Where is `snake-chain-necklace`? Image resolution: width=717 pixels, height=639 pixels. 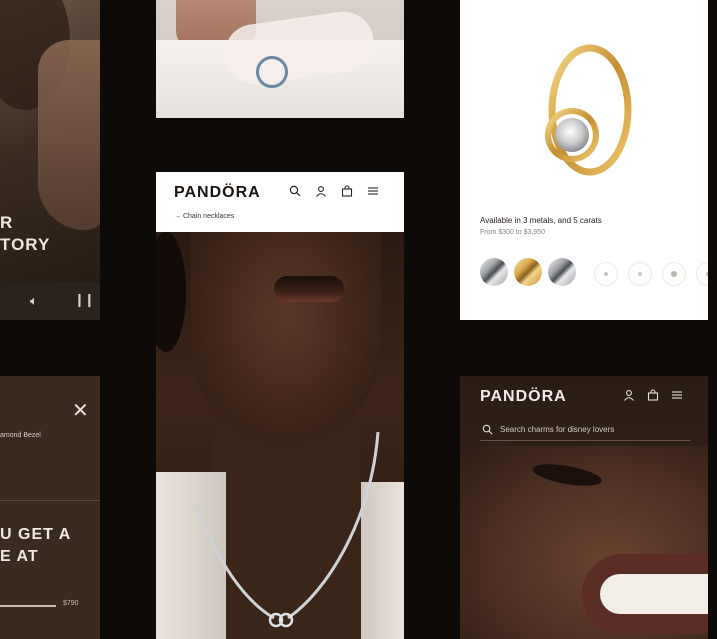 snake-chain-necklace is located at coordinates (287, 529).